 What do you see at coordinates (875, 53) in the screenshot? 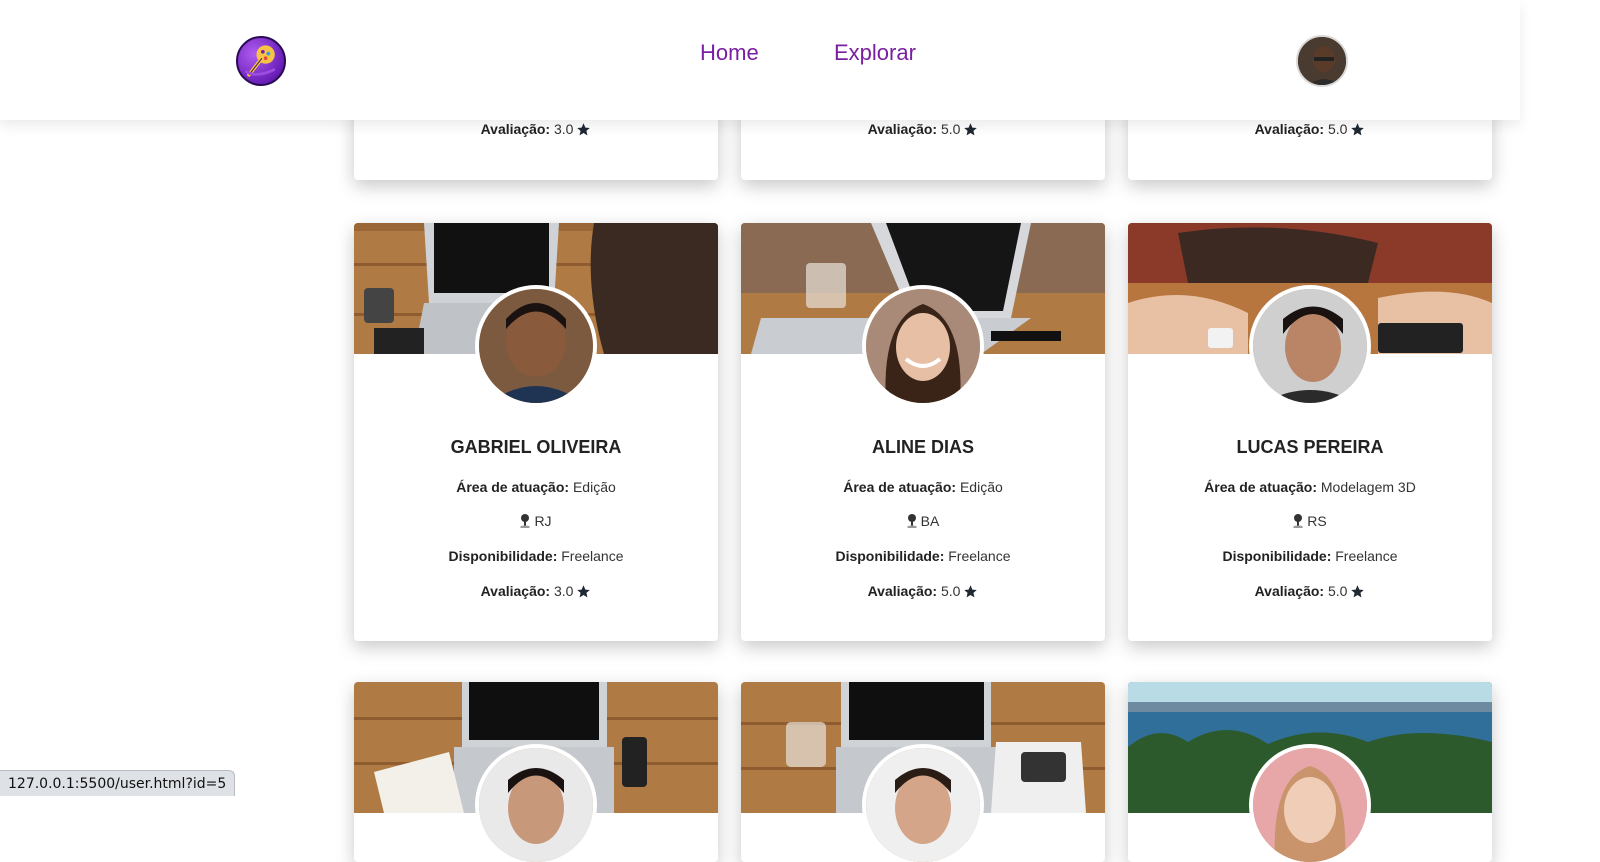
I see `nav-explorar-link: Explorar` at bounding box center [875, 53].